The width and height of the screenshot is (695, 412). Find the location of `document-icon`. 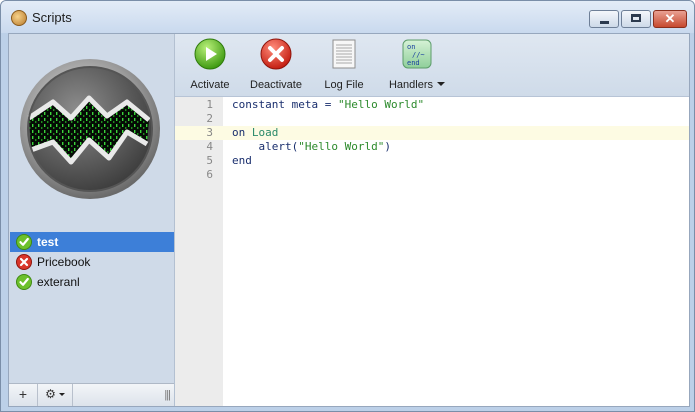

document-icon is located at coordinates (344, 54).